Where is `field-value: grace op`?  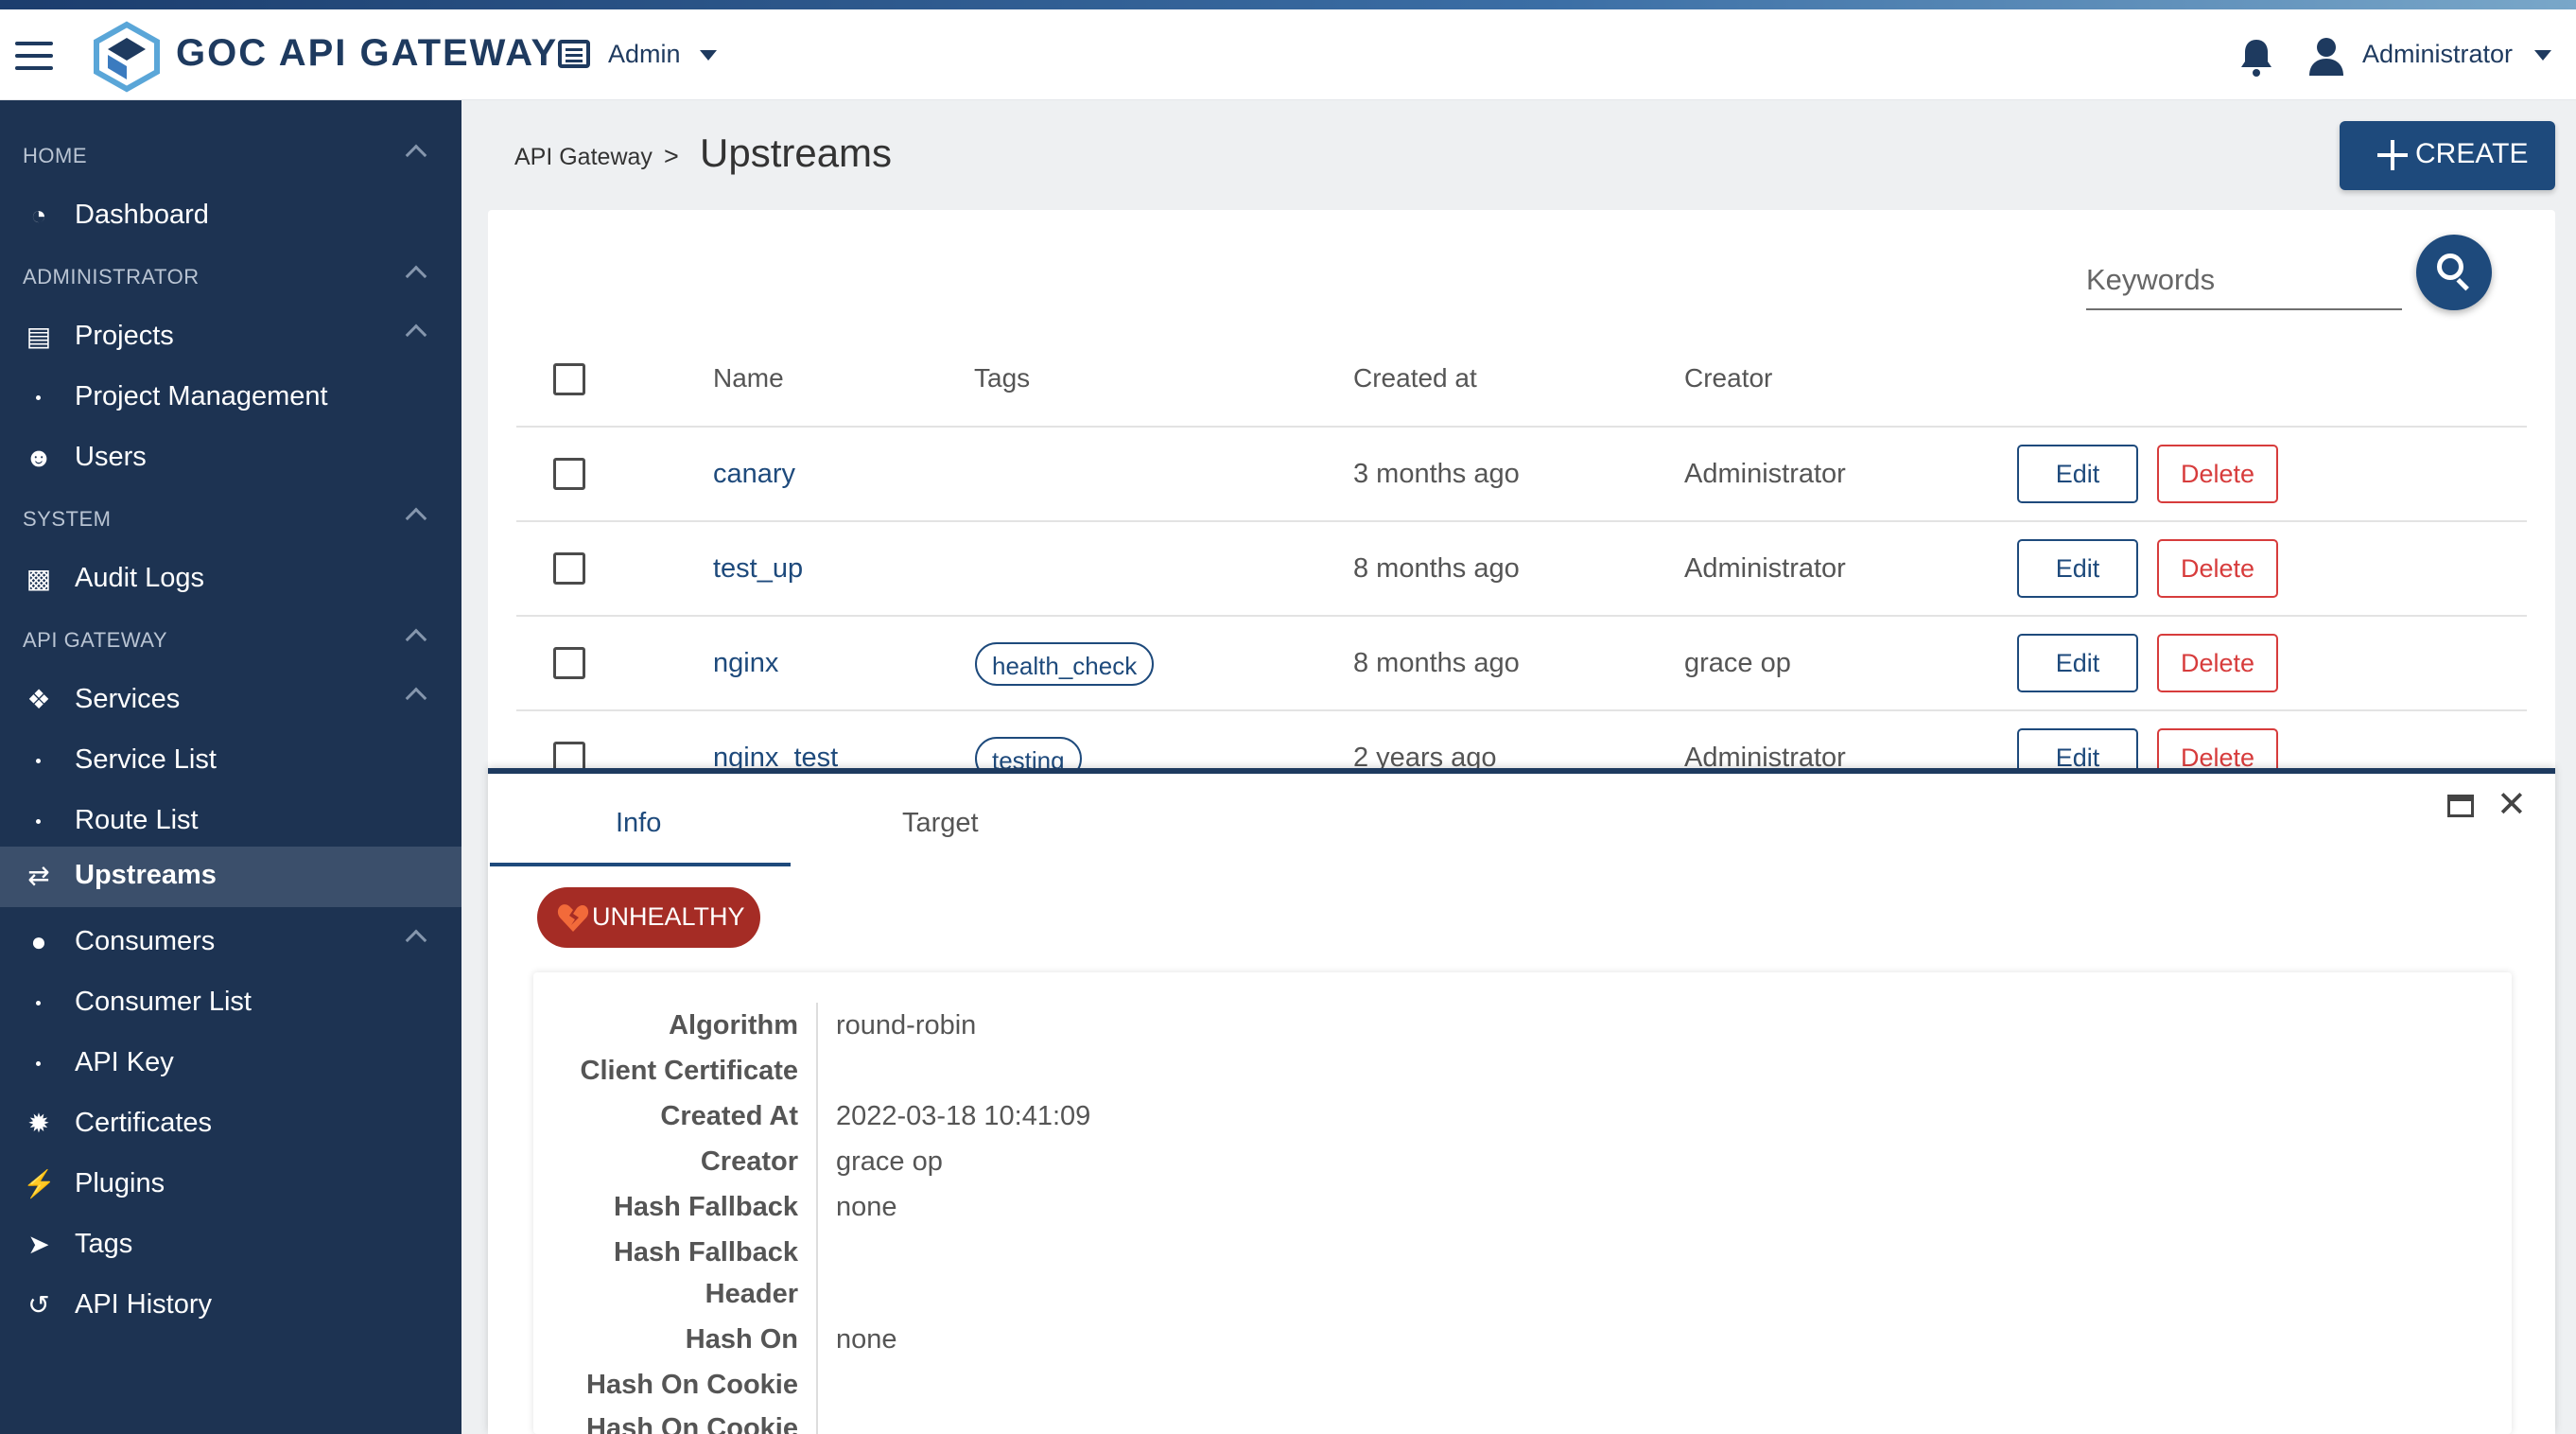 field-value: grace op is located at coordinates (889, 1161).